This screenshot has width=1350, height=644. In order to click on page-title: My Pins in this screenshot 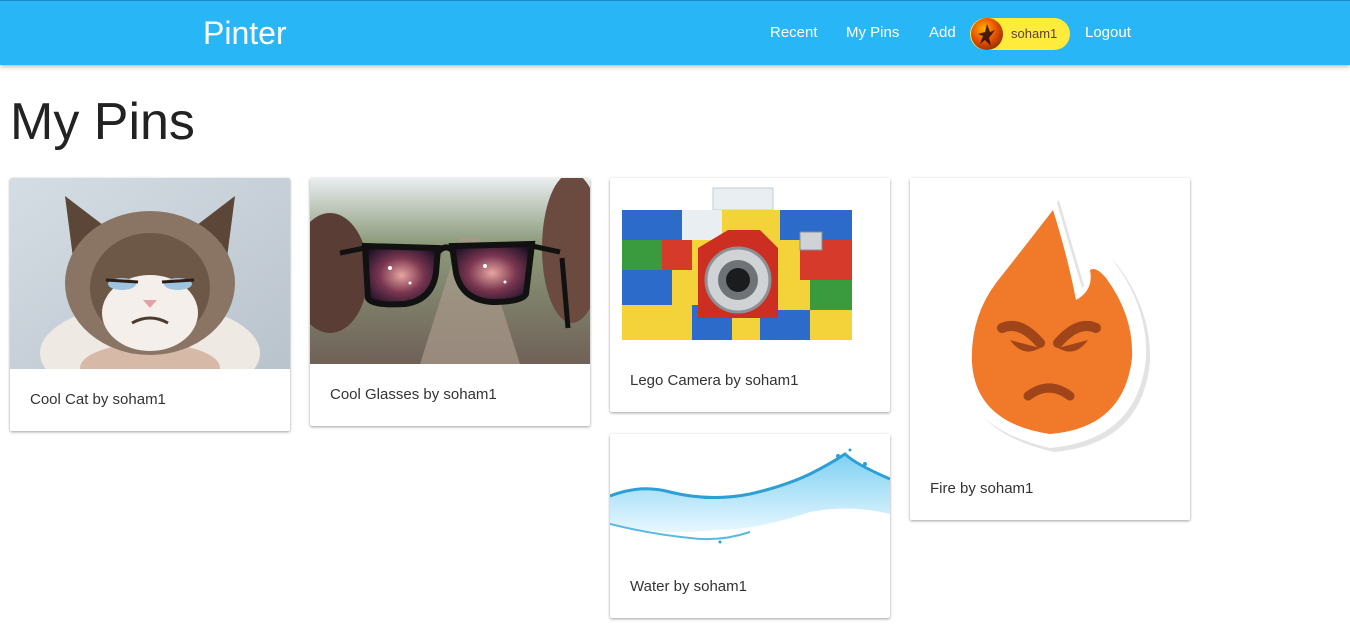, I will do `click(102, 122)`.